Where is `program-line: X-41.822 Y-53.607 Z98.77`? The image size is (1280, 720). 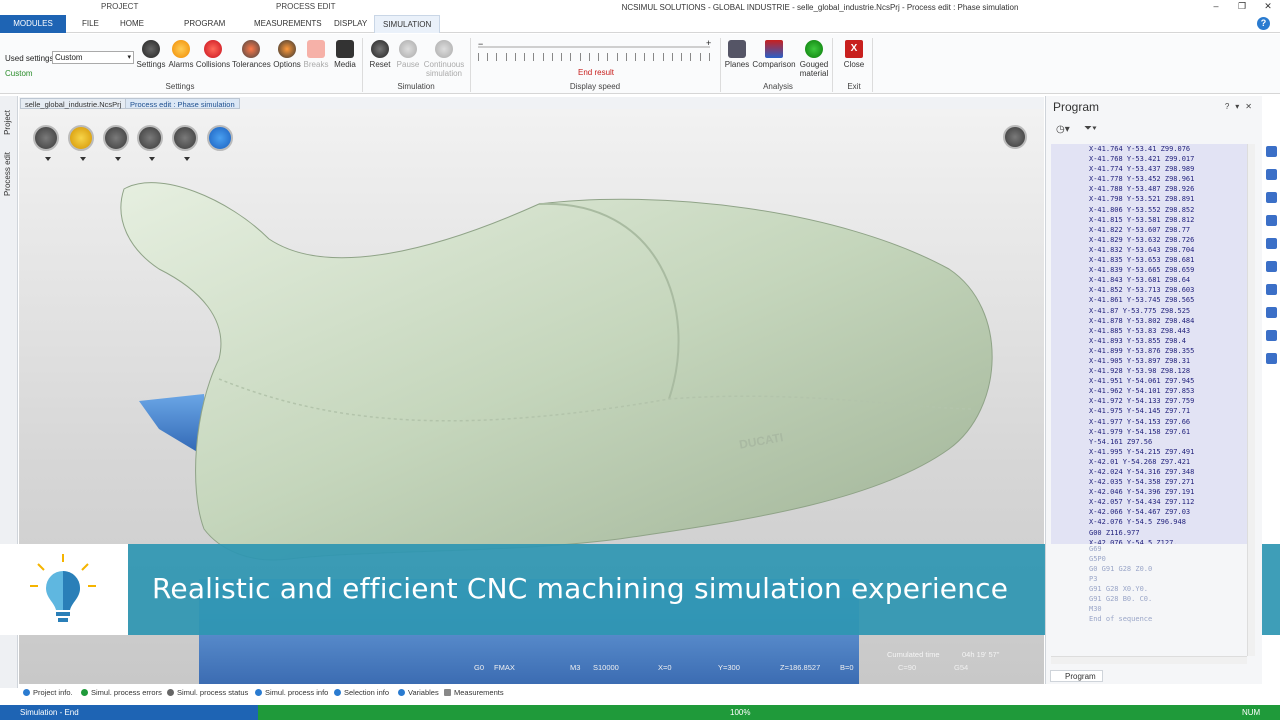
program-line: X-41.822 Y-53.607 Z98.77 is located at coordinates (1149, 230).